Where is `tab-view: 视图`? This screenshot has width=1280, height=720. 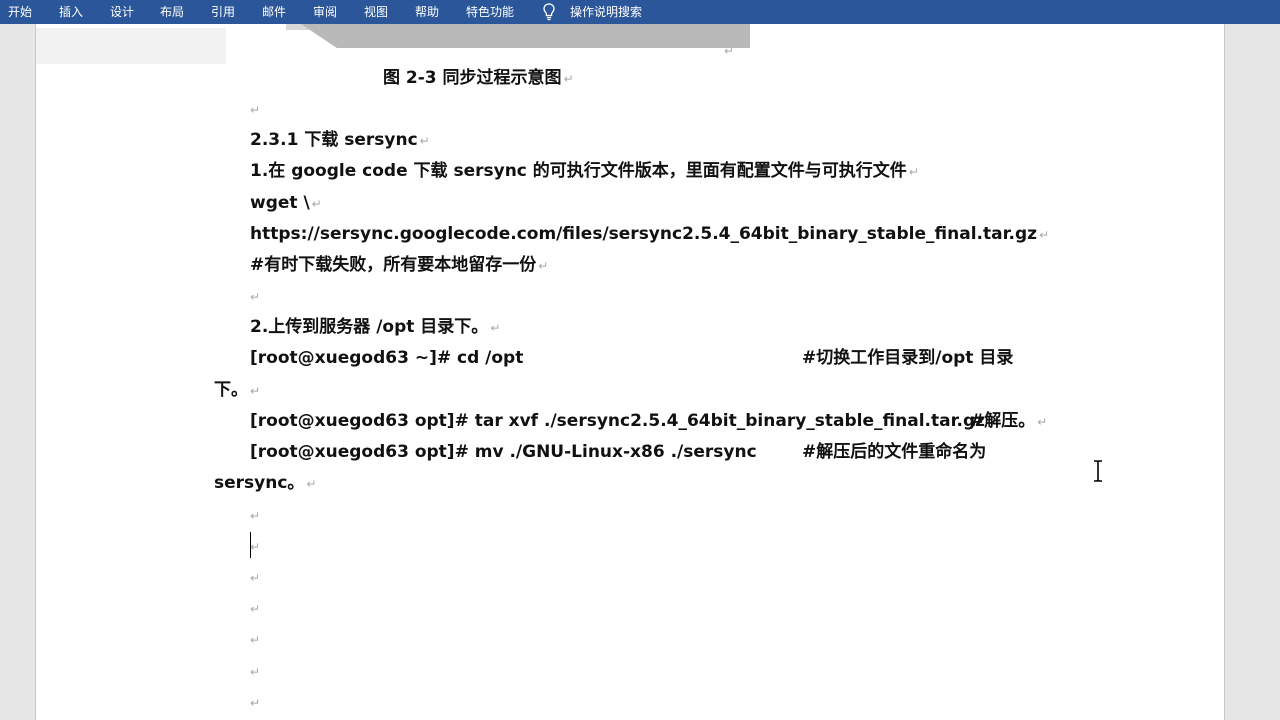
tab-view: 视图 is located at coordinates (376, 12).